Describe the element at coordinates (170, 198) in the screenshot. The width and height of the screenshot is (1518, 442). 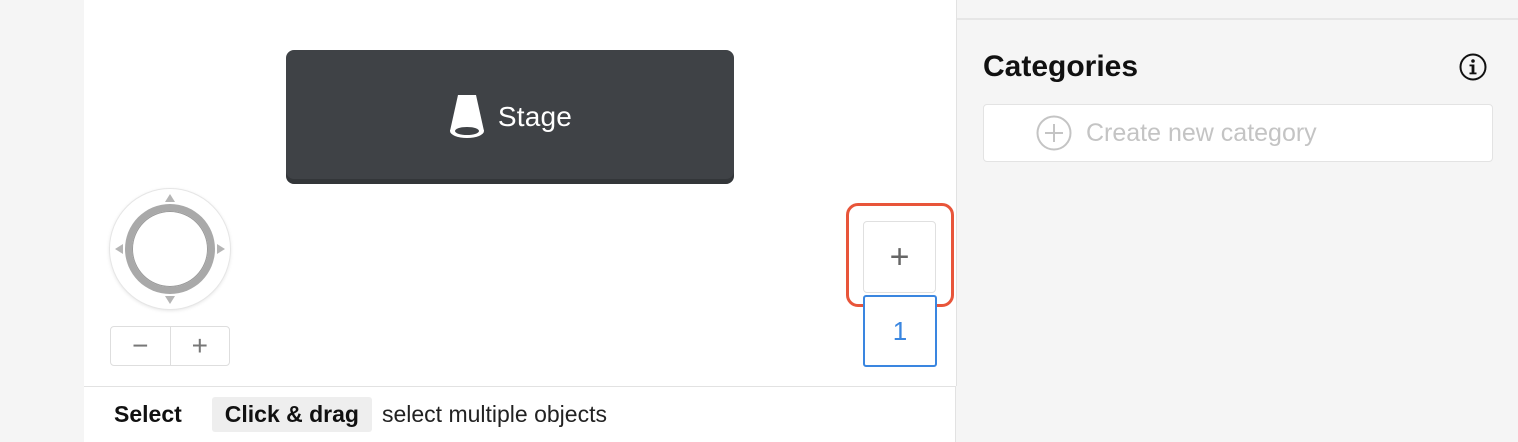
I see `pan-up-arrow-icon` at that location.